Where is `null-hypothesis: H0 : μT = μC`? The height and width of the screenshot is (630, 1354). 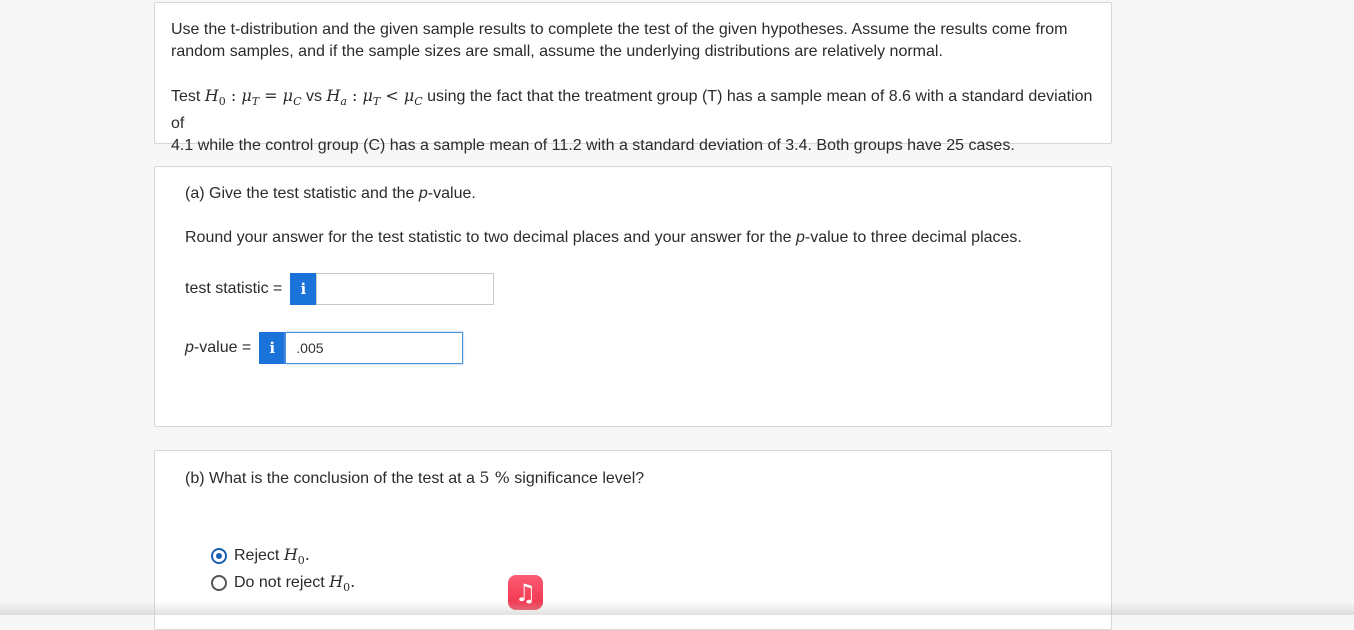 null-hypothesis: H0 : μT = μC is located at coordinates (253, 95).